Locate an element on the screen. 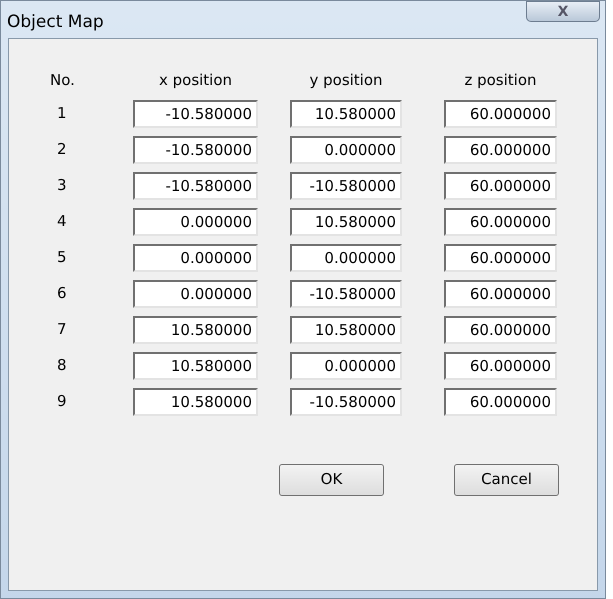  row-number: 6 is located at coordinates (62, 293).